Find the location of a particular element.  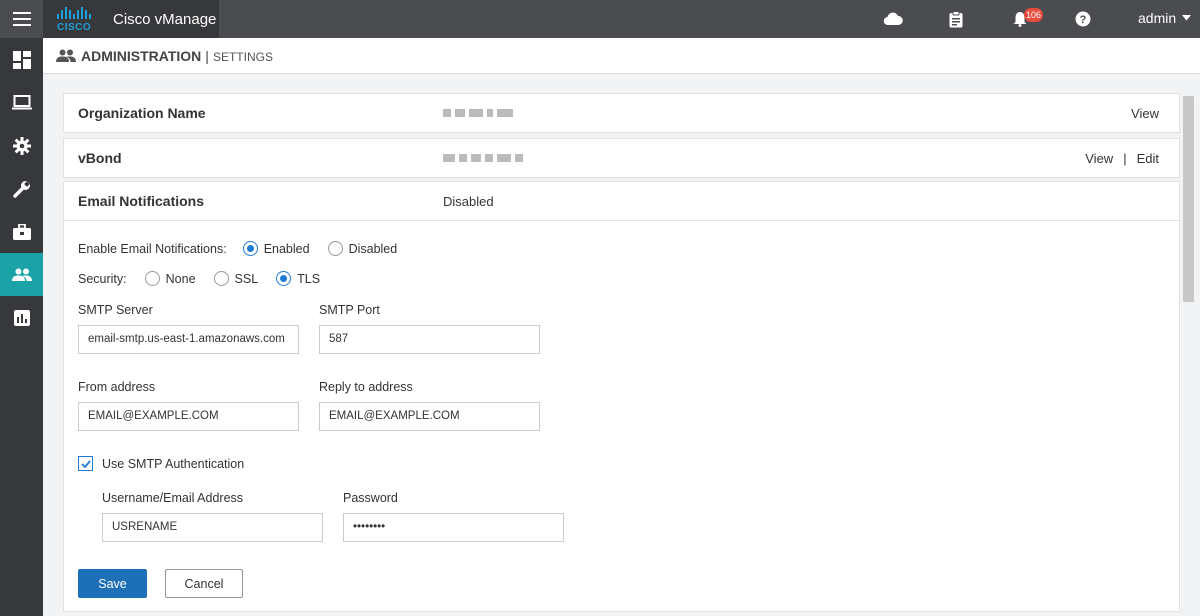

enabled-option-label: Enabled is located at coordinates (286, 248).